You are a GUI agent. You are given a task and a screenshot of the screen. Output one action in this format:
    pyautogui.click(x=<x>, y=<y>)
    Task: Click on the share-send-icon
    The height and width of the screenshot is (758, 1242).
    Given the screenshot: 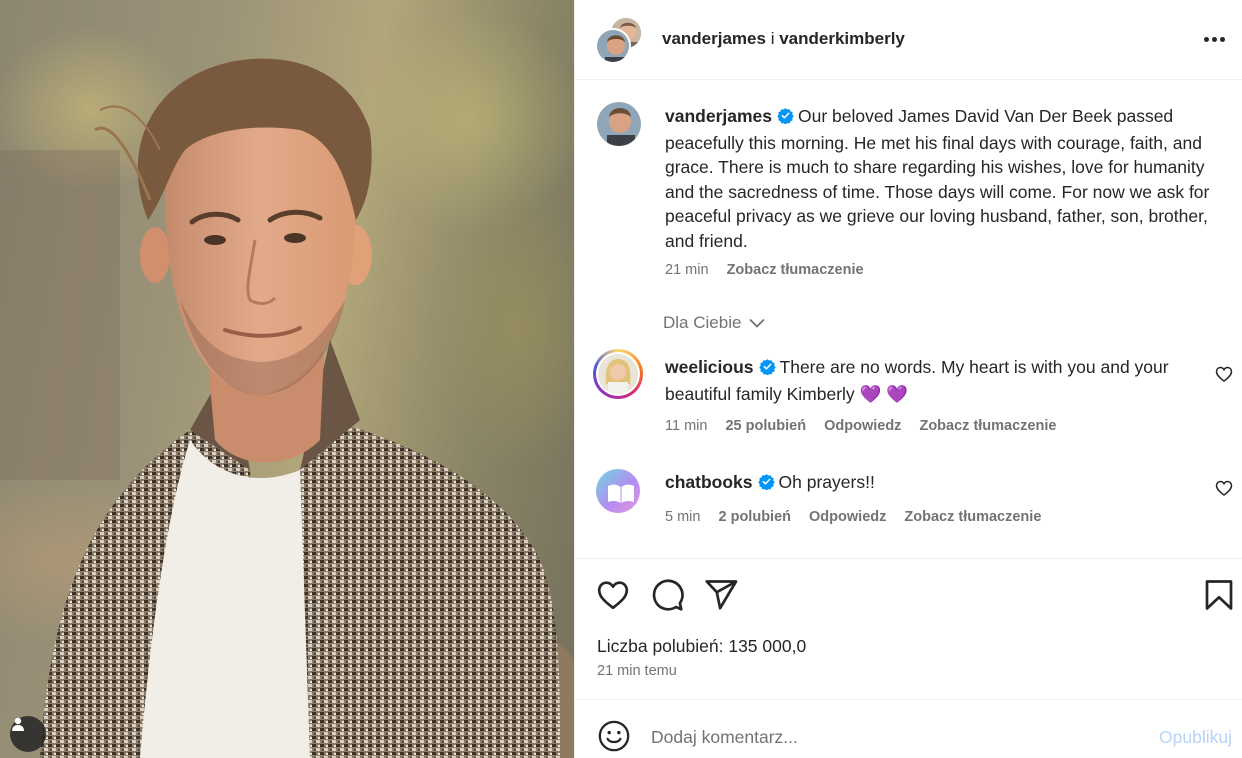 What is the action you would take?
    pyautogui.click(x=721, y=595)
    